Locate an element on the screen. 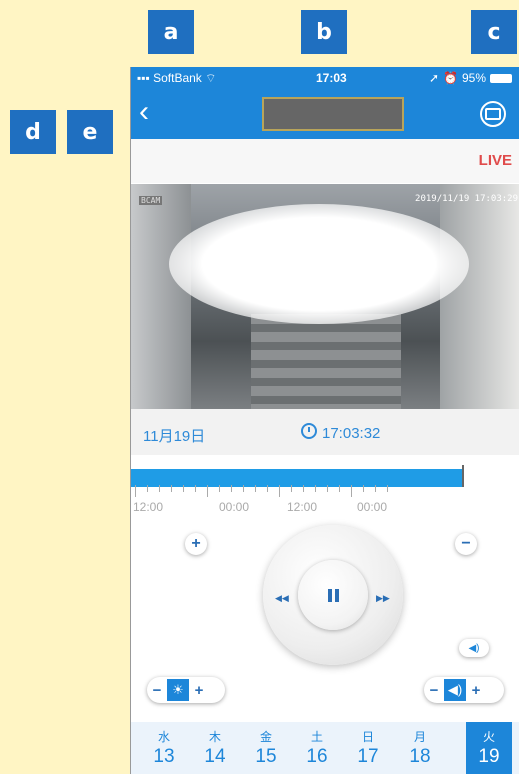 This screenshot has height=774, width=519. volume-plus-button: + is located at coordinates (476, 690).